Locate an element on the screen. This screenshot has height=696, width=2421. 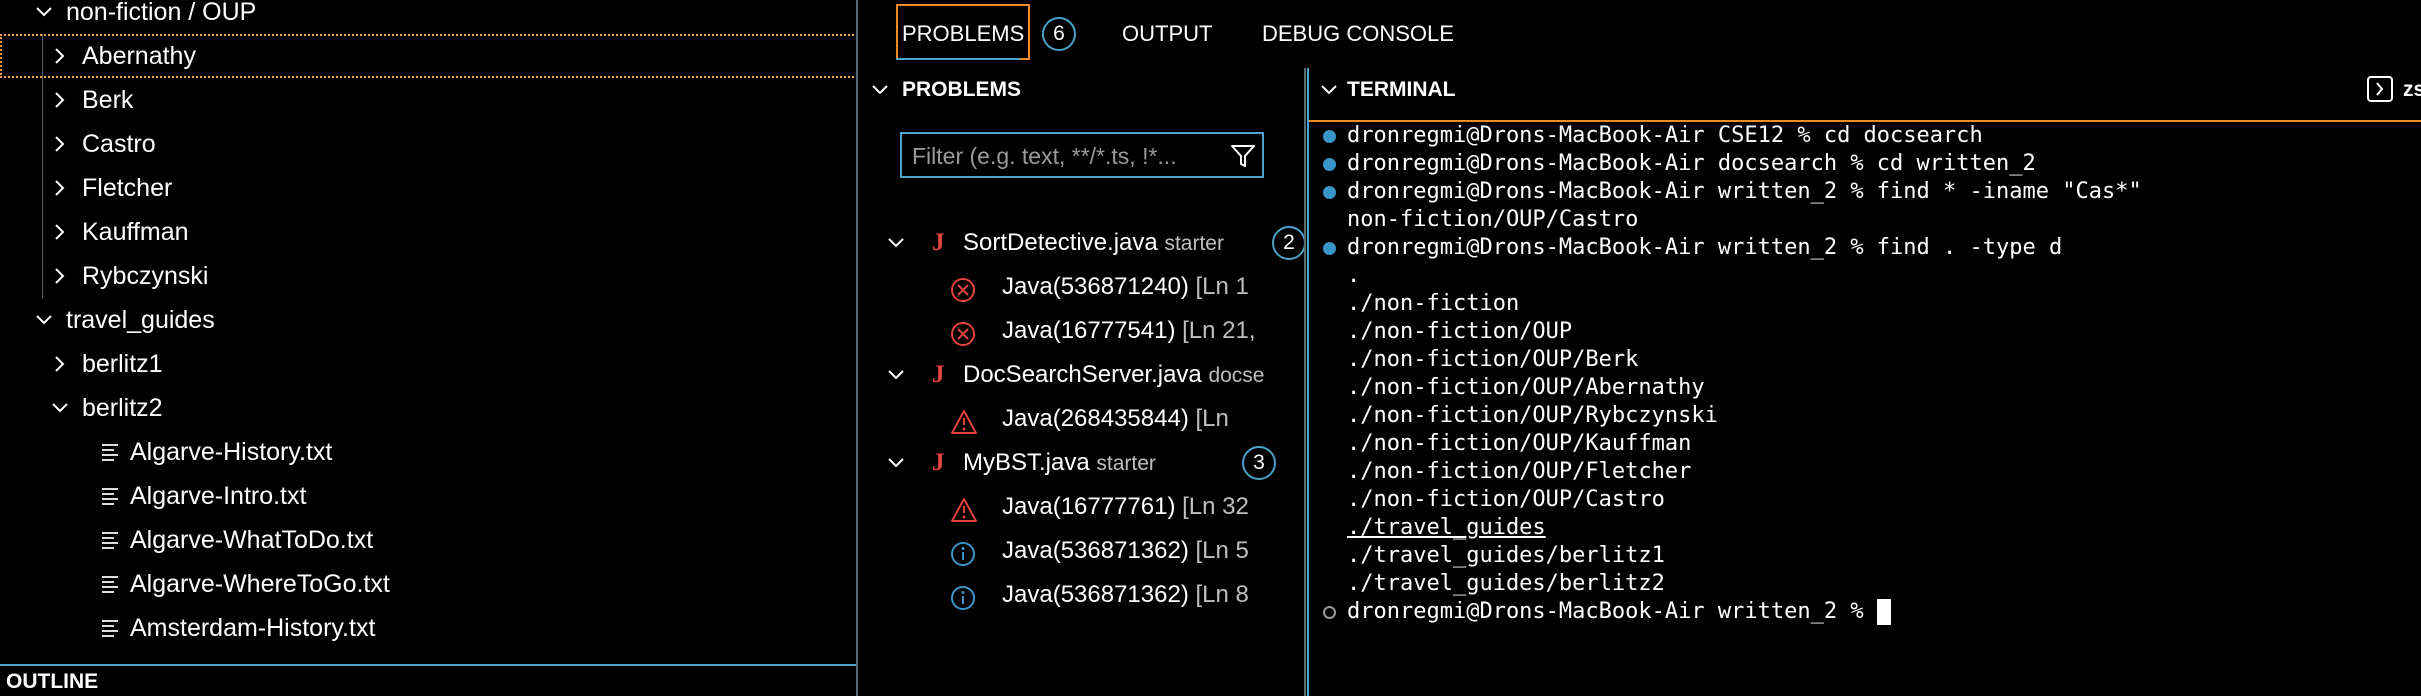
terminal-output-line: ./non-fiction/OUP/Kauffman is located at coordinates (1519, 444).